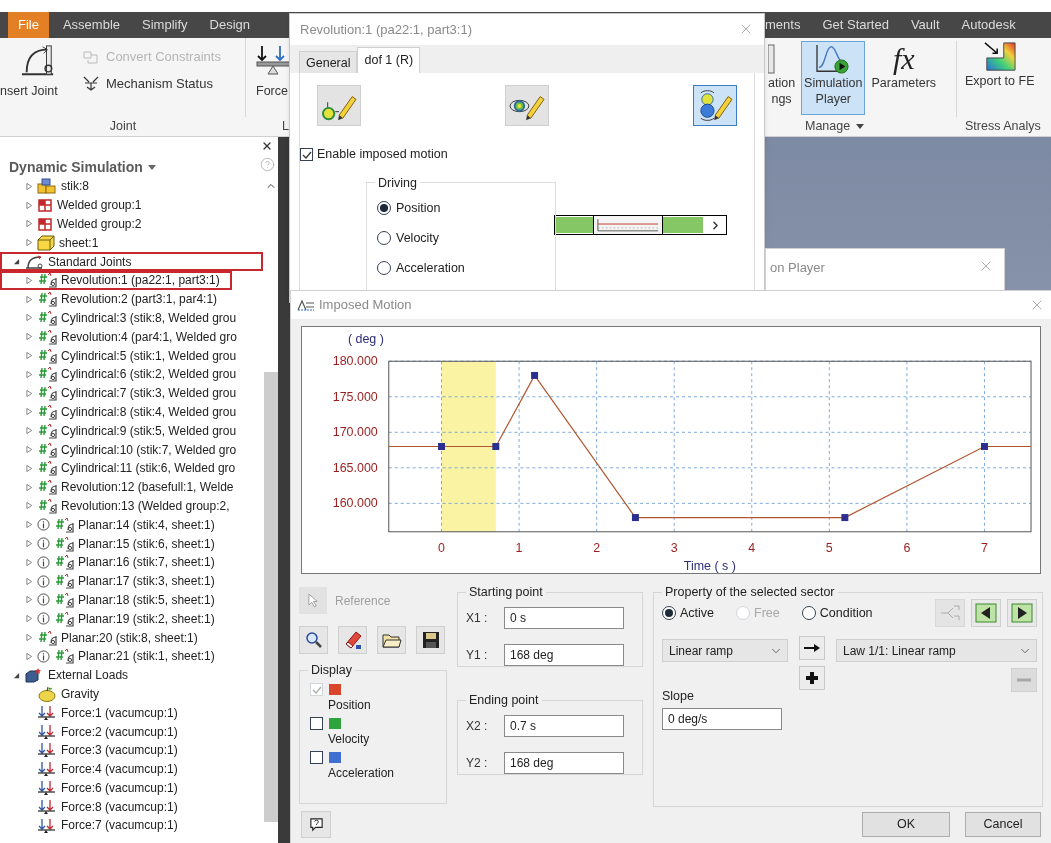 The image size is (1051, 843). I want to click on ribbon-tab: Simplify, so click(165, 25).